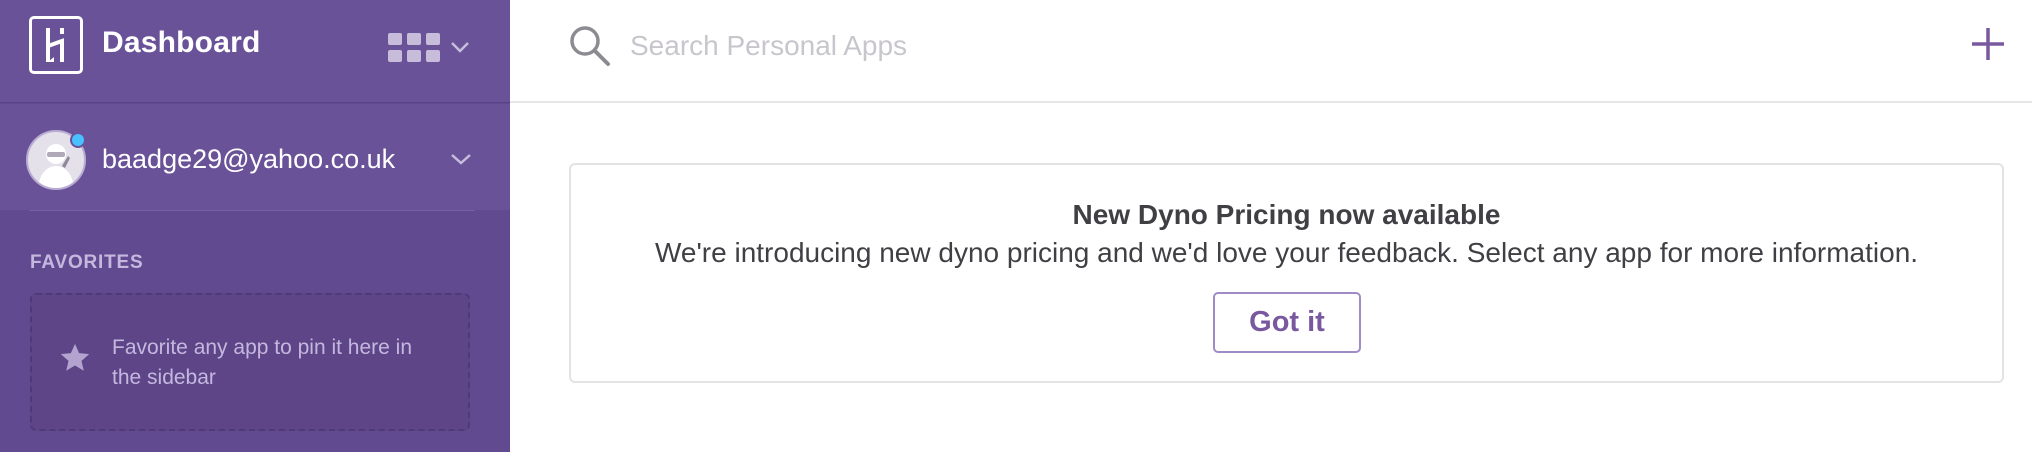  I want to click on search-icon, so click(590, 46).